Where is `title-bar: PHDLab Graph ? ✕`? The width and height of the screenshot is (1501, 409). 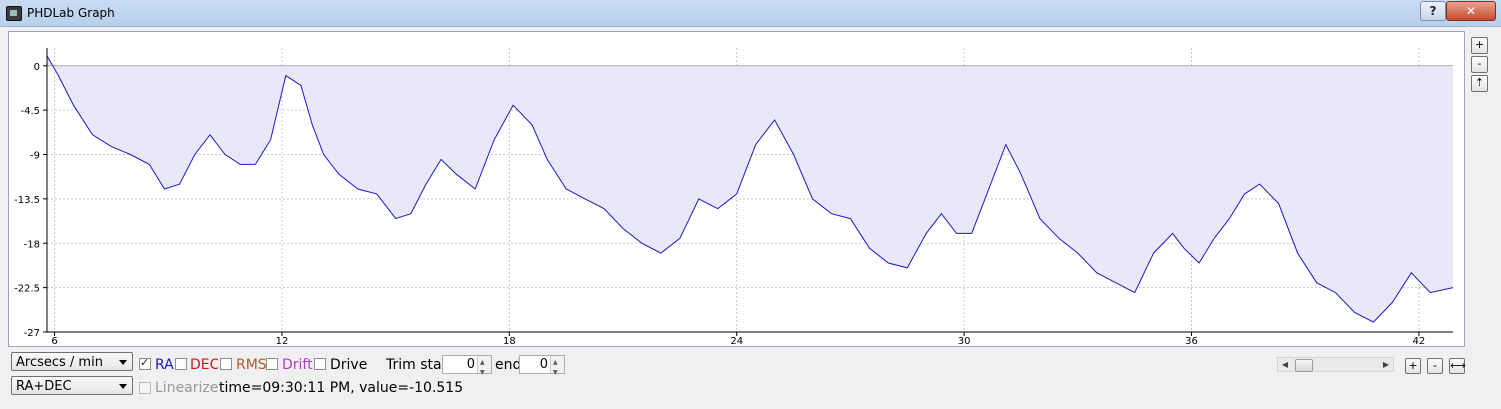
title-bar: PHDLab Graph ? ✕ is located at coordinates (750, 13).